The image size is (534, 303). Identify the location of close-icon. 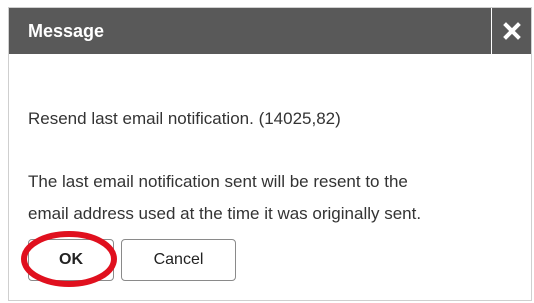
(511, 31).